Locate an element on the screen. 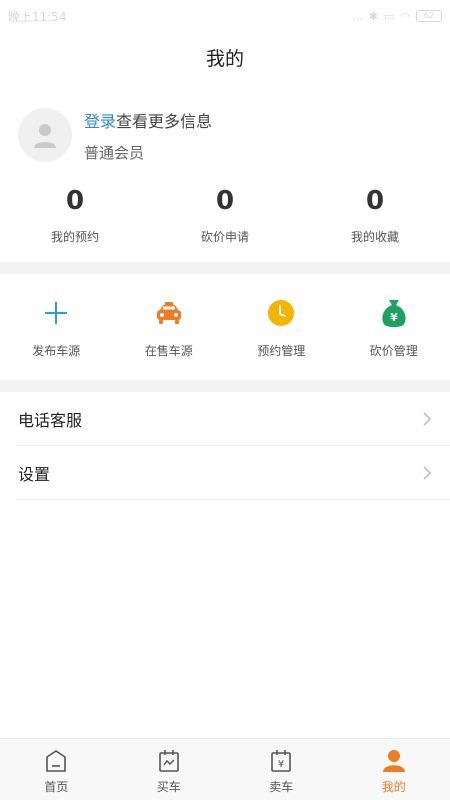 The width and height of the screenshot is (450, 800). bottom-tab-bar: 首页 买车 ¥ 卖车 我的 is located at coordinates (225, 769).